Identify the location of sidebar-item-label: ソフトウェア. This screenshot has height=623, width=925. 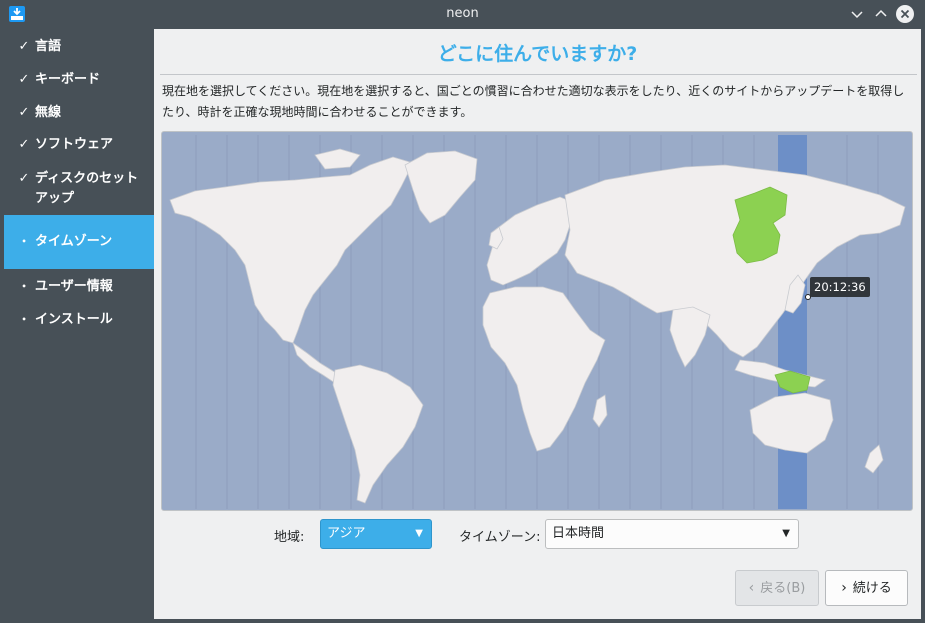
(74, 144).